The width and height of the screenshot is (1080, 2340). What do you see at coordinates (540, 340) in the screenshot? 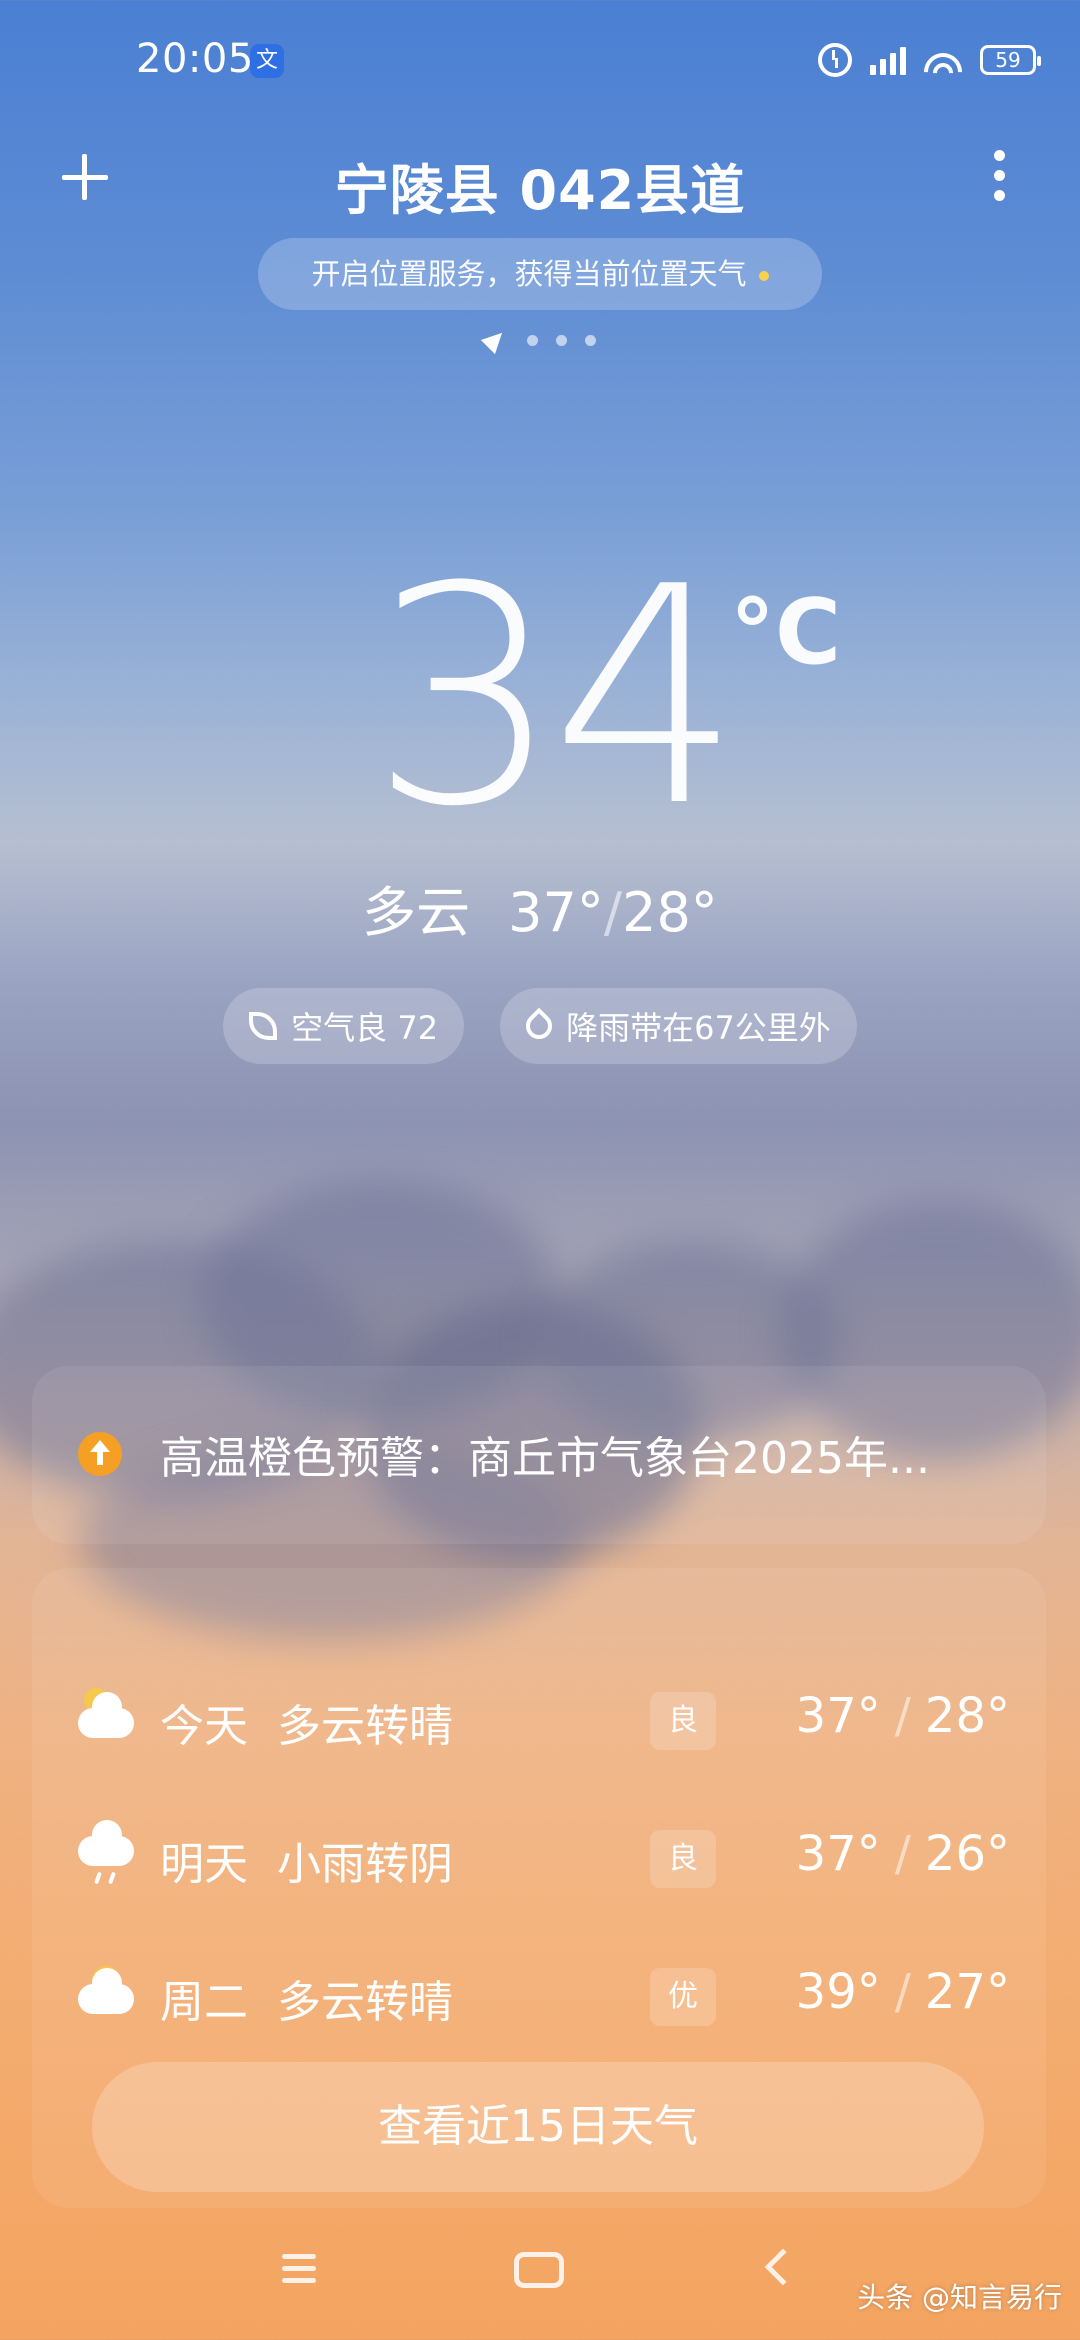
I see `page-indicator` at bounding box center [540, 340].